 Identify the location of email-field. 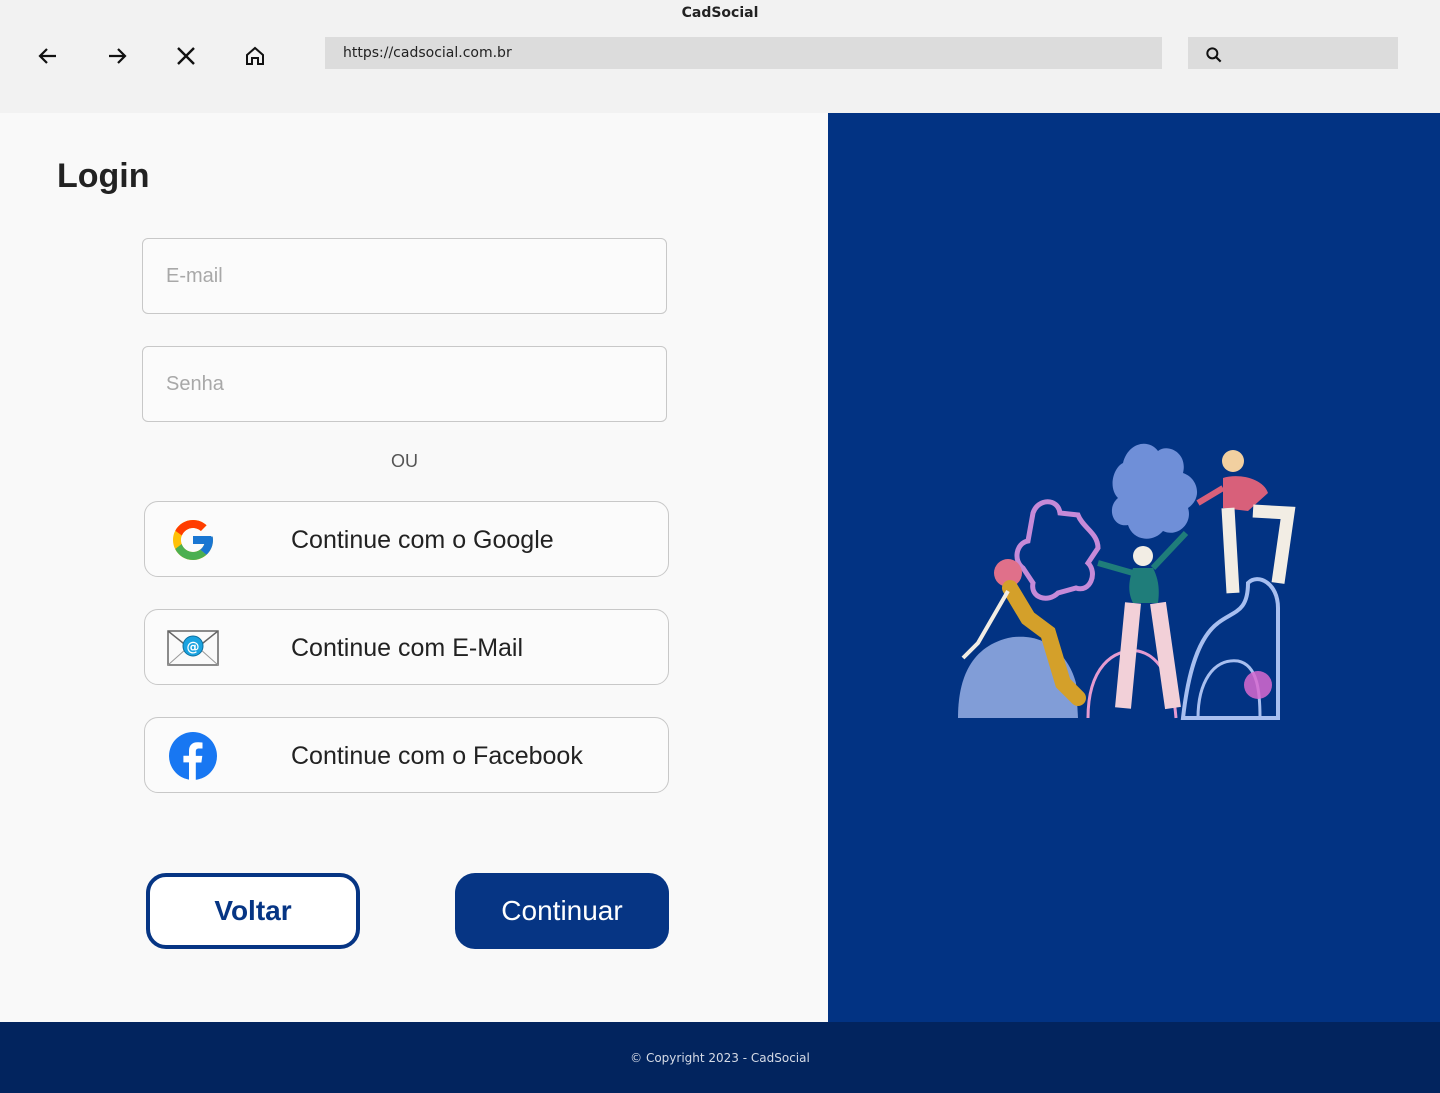
(404, 276).